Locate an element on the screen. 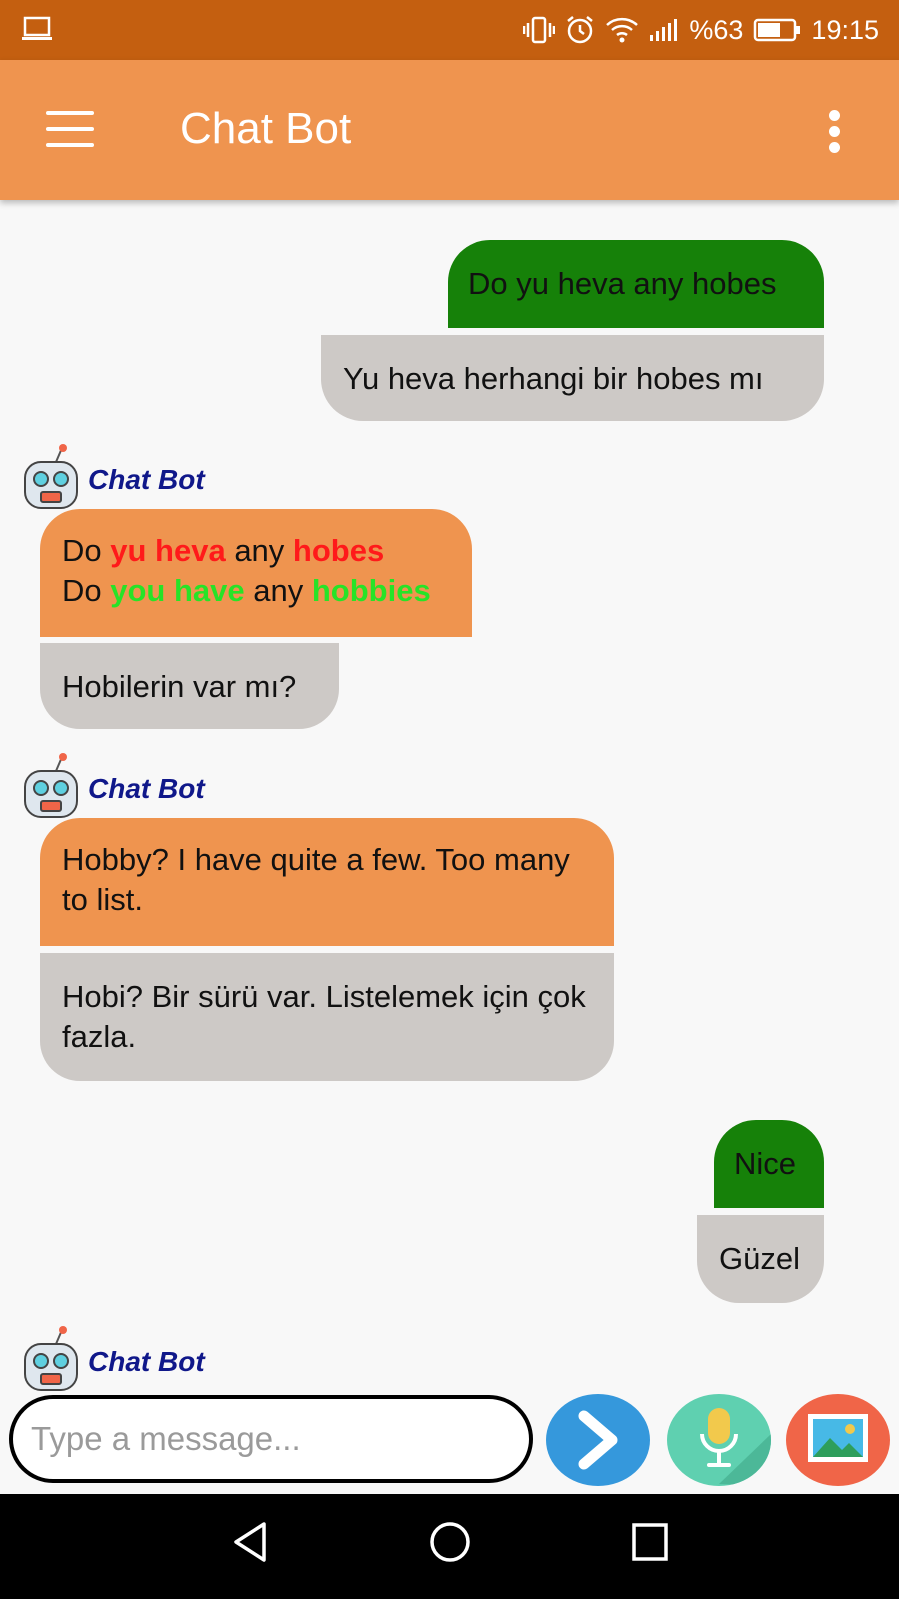 This screenshot has width=899, height=1599. user-message-bubble: Do yu heva any hobes is located at coordinates (636, 284).